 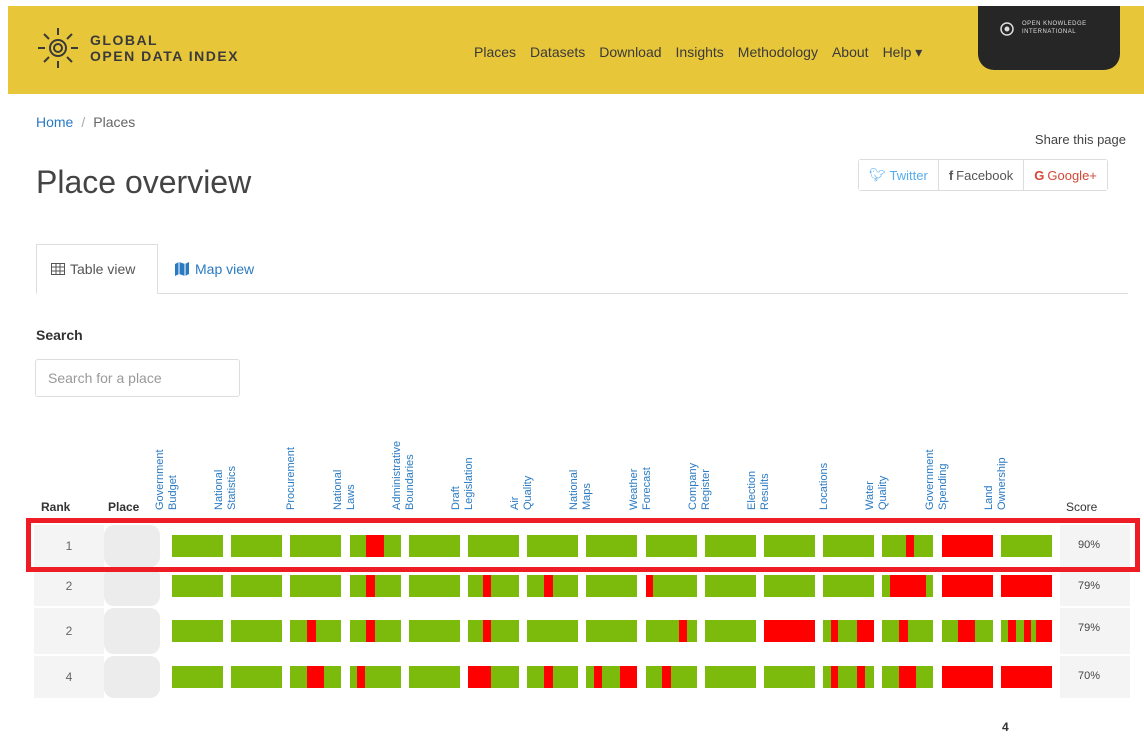 I want to click on google-share-button: G Google+, so click(x=1065, y=175).